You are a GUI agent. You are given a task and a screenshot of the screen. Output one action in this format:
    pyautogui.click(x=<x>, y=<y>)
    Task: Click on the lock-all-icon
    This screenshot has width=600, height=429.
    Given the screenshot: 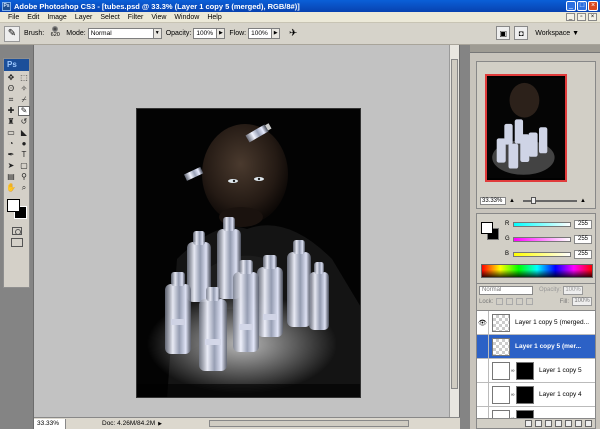 What is the action you would take?
    pyautogui.click(x=530, y=301)
    